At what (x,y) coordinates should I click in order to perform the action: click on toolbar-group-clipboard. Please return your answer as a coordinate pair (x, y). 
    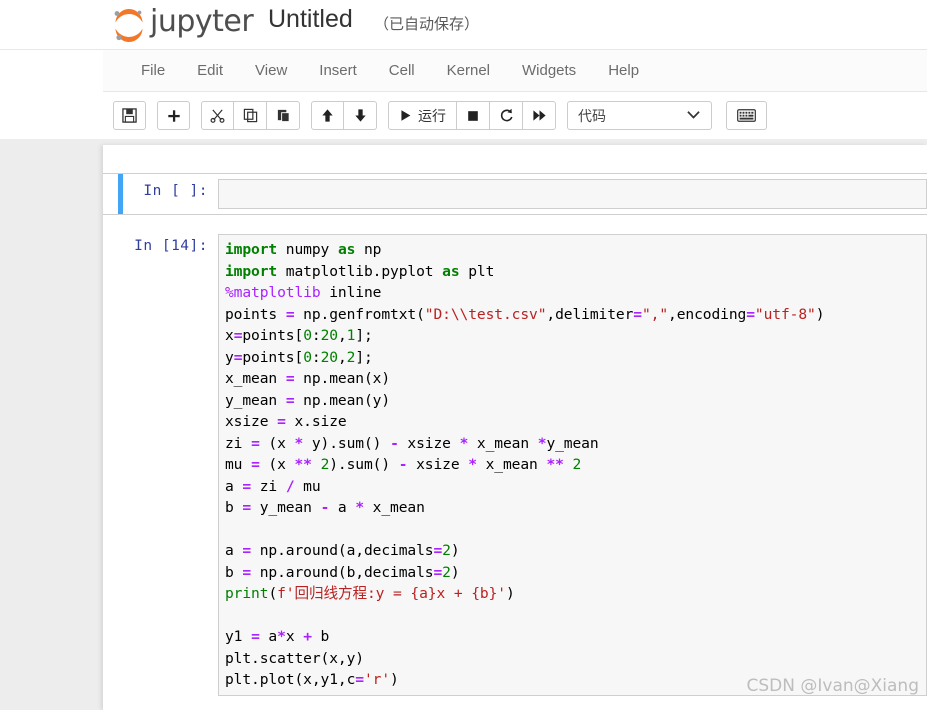
    Looking at the image, I should click on (250, 115).